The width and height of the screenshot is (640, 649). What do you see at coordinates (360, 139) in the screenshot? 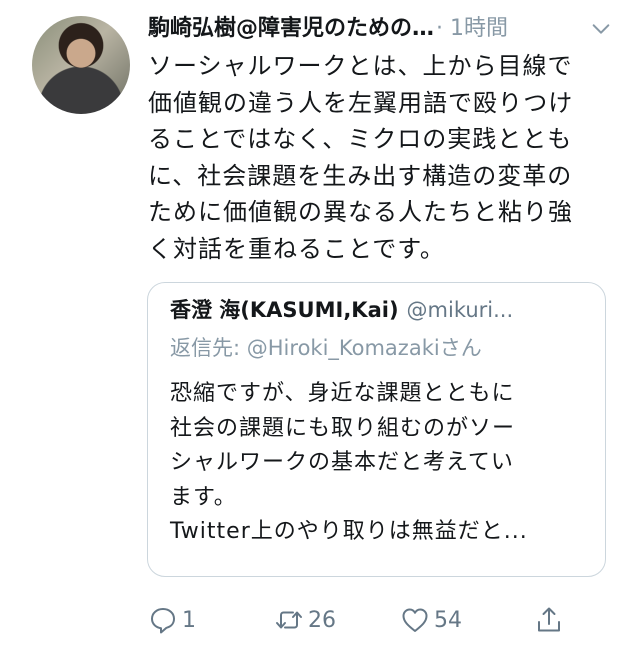
I see `tweet-text-line: ることではなく、ミクロの実践ととも` at bounding box center [360, 139].